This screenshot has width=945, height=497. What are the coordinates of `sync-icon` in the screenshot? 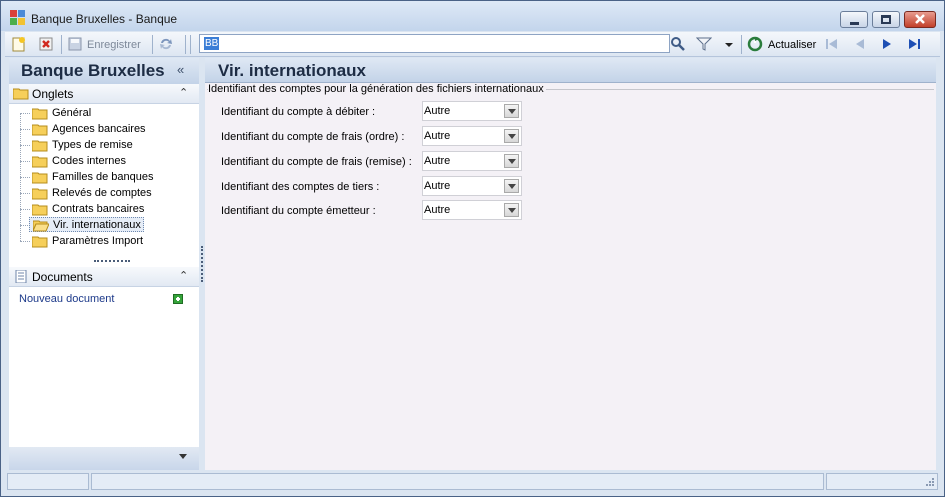 It's located at (166, 44).